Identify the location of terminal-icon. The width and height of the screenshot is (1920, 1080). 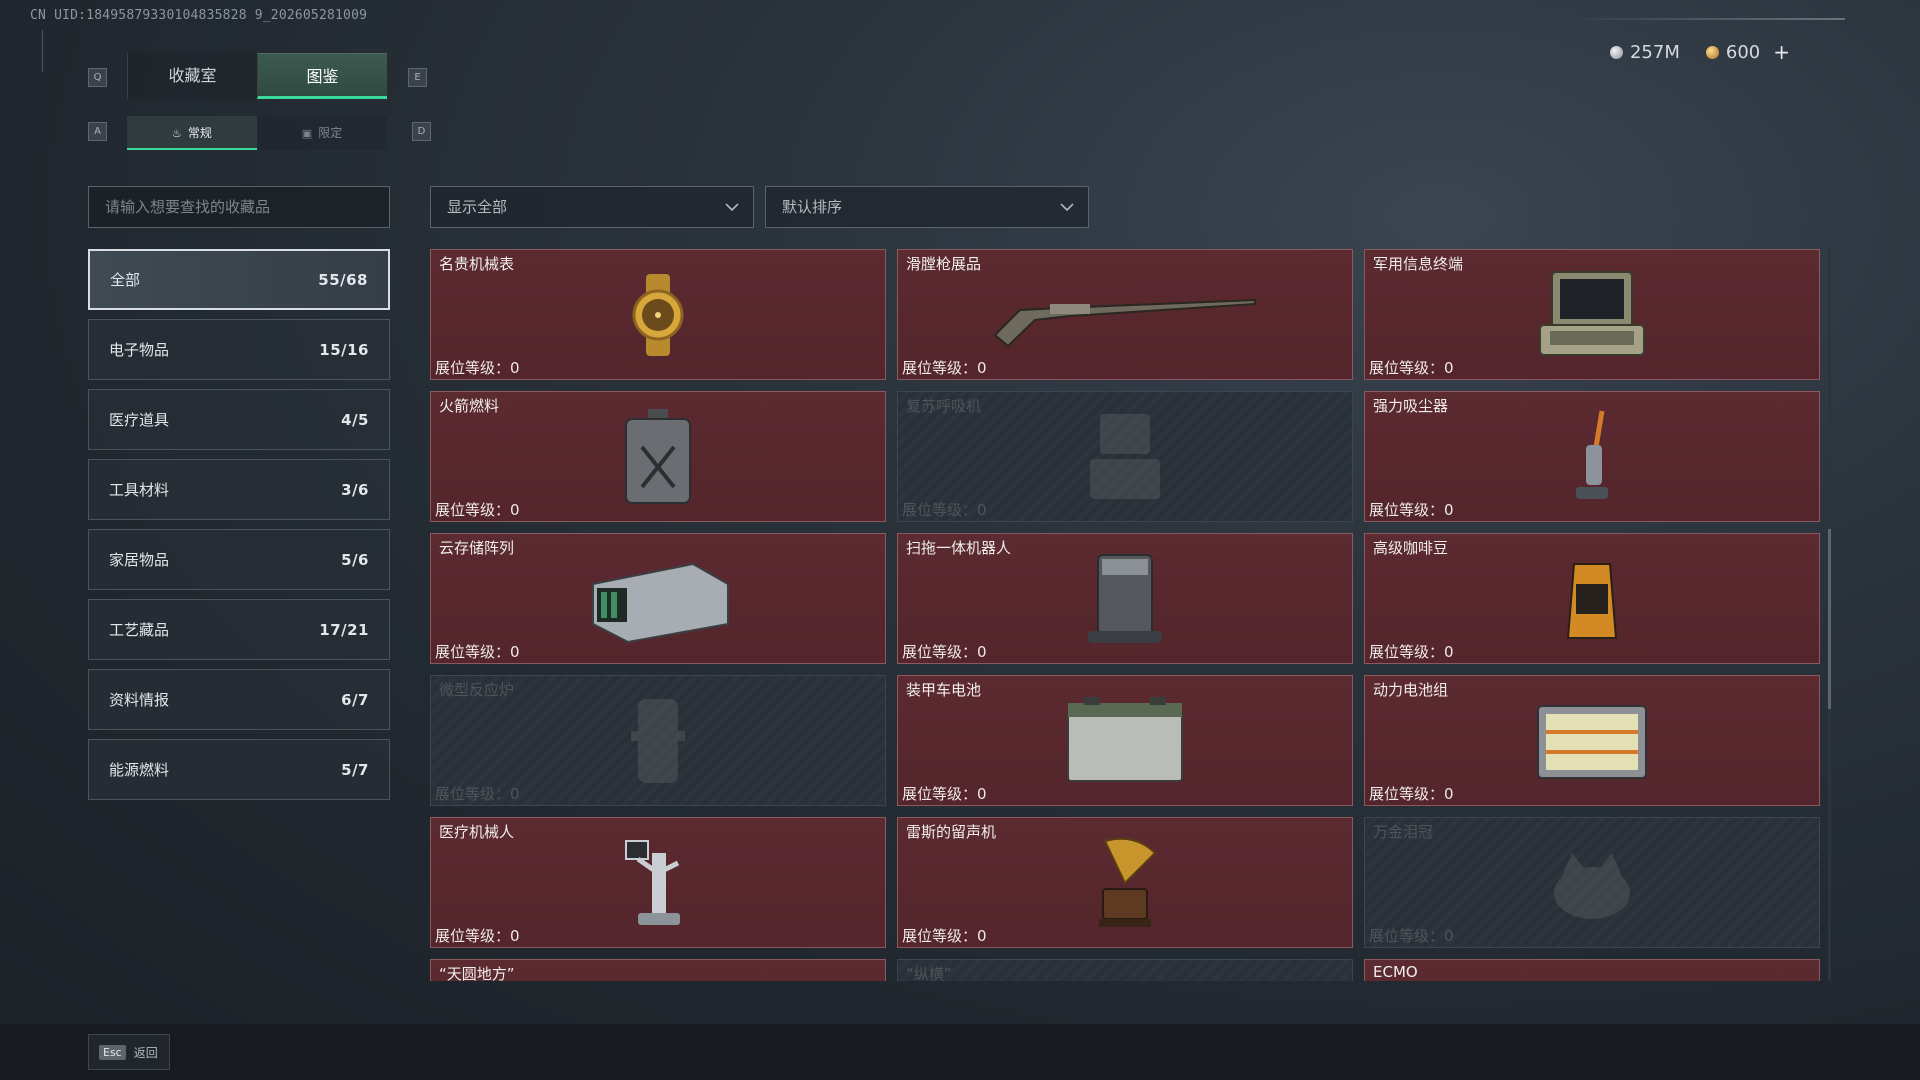
(1592, 315).